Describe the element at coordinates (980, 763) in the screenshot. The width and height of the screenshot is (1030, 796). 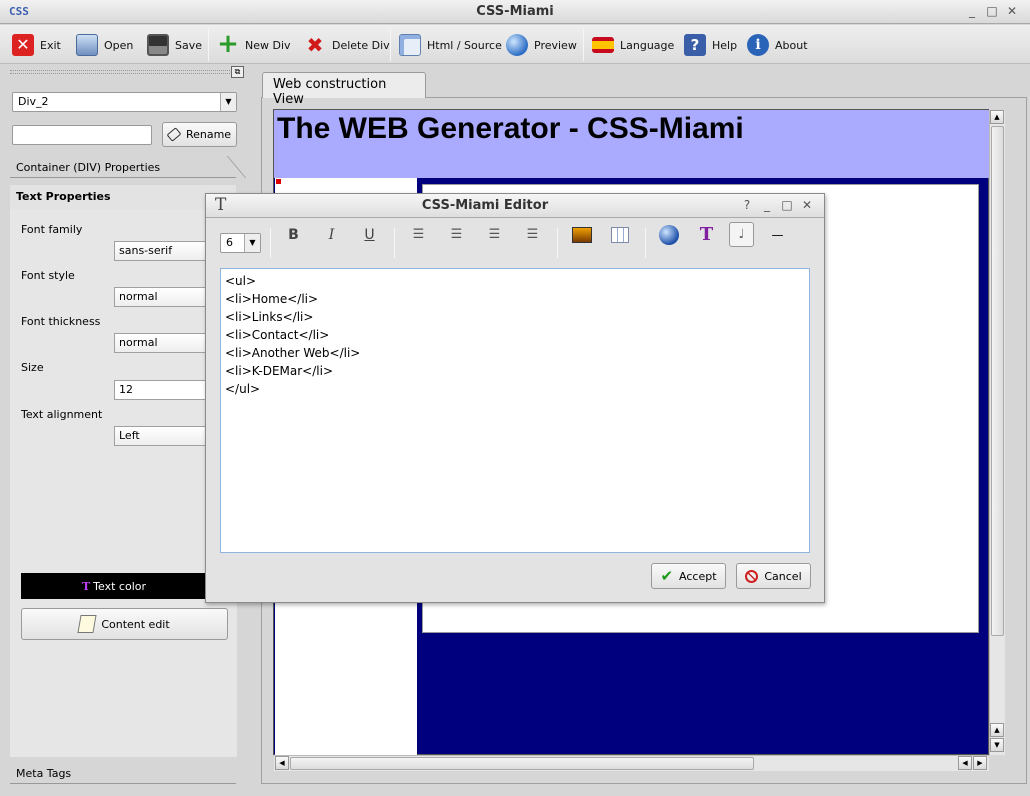
I see `scroll-right-icon: ▶` at that location.